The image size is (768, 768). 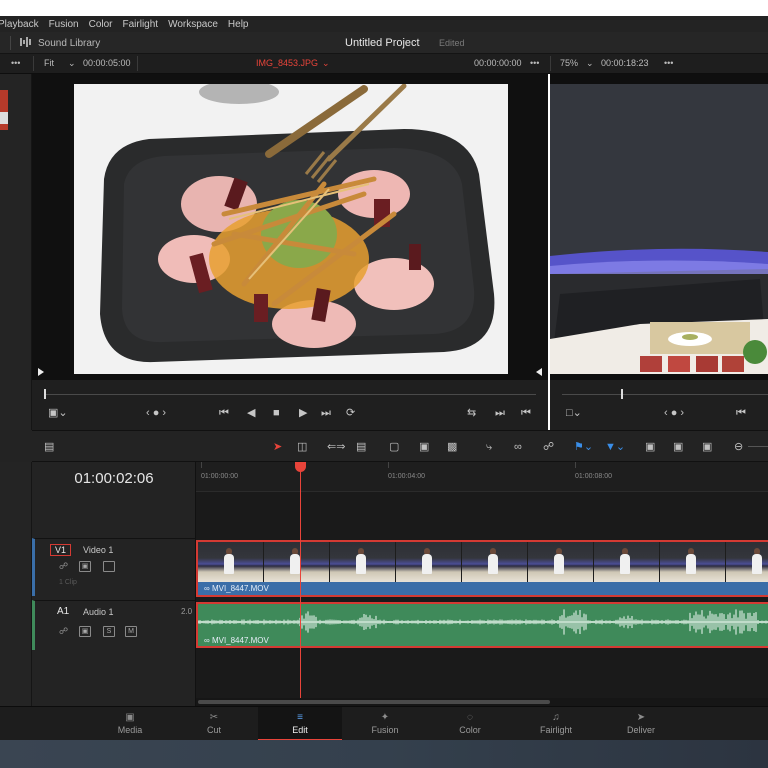 I want to click on menu-workspace: Workspace, so click(x=193, y=24).